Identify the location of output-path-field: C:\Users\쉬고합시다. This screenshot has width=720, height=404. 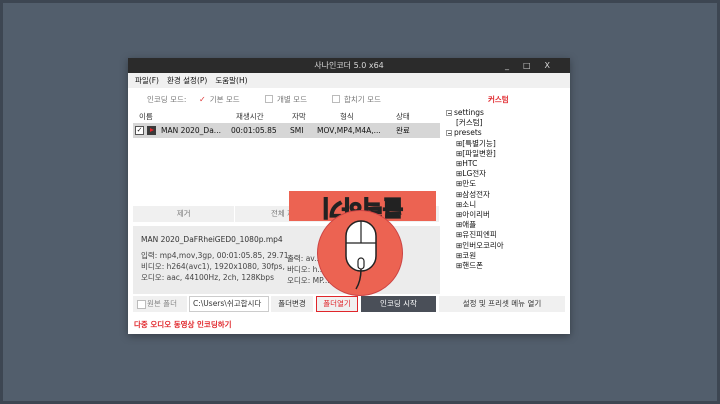
(229, 304).